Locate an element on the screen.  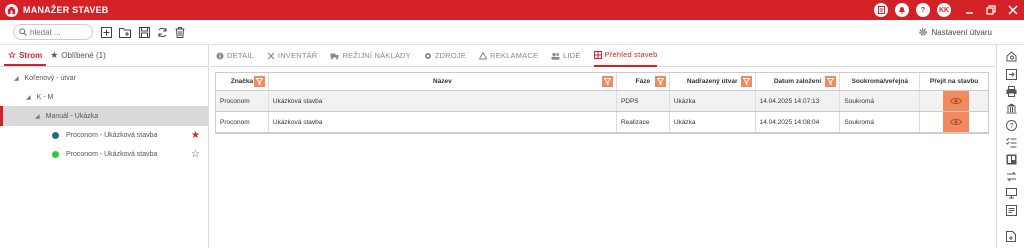
recycle-icon is located at coordinates (483, 55).